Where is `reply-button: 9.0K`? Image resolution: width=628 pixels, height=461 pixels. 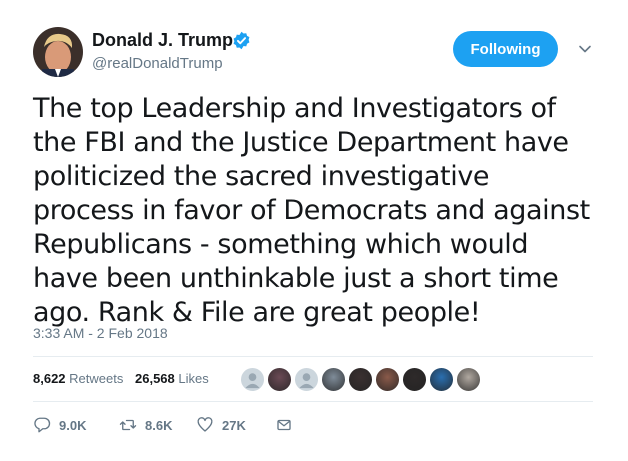 reply-button: 9.0K is located at coordinates (59, 425).